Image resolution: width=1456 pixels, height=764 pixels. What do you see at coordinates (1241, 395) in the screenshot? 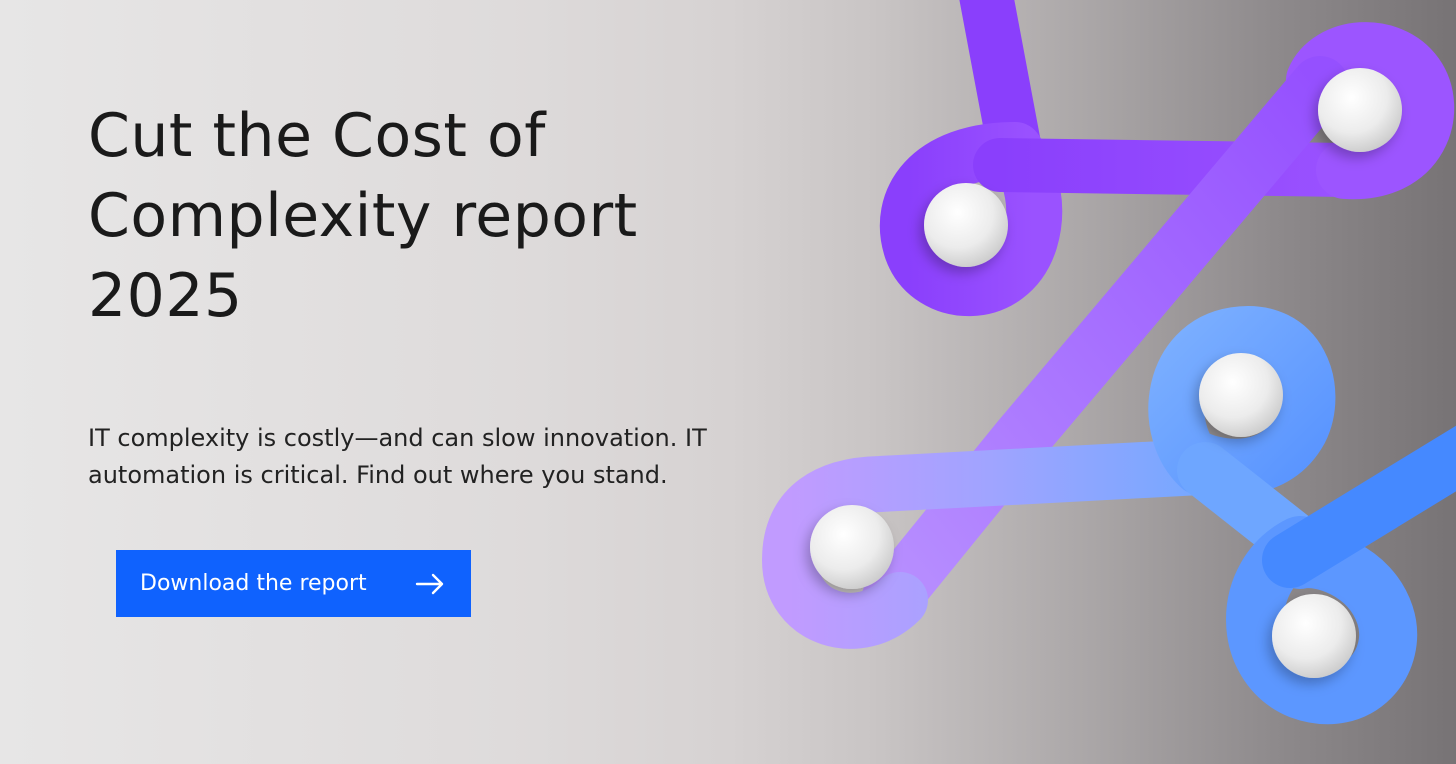
I see `dot-middle-right` at bounding box center [1241, 395].